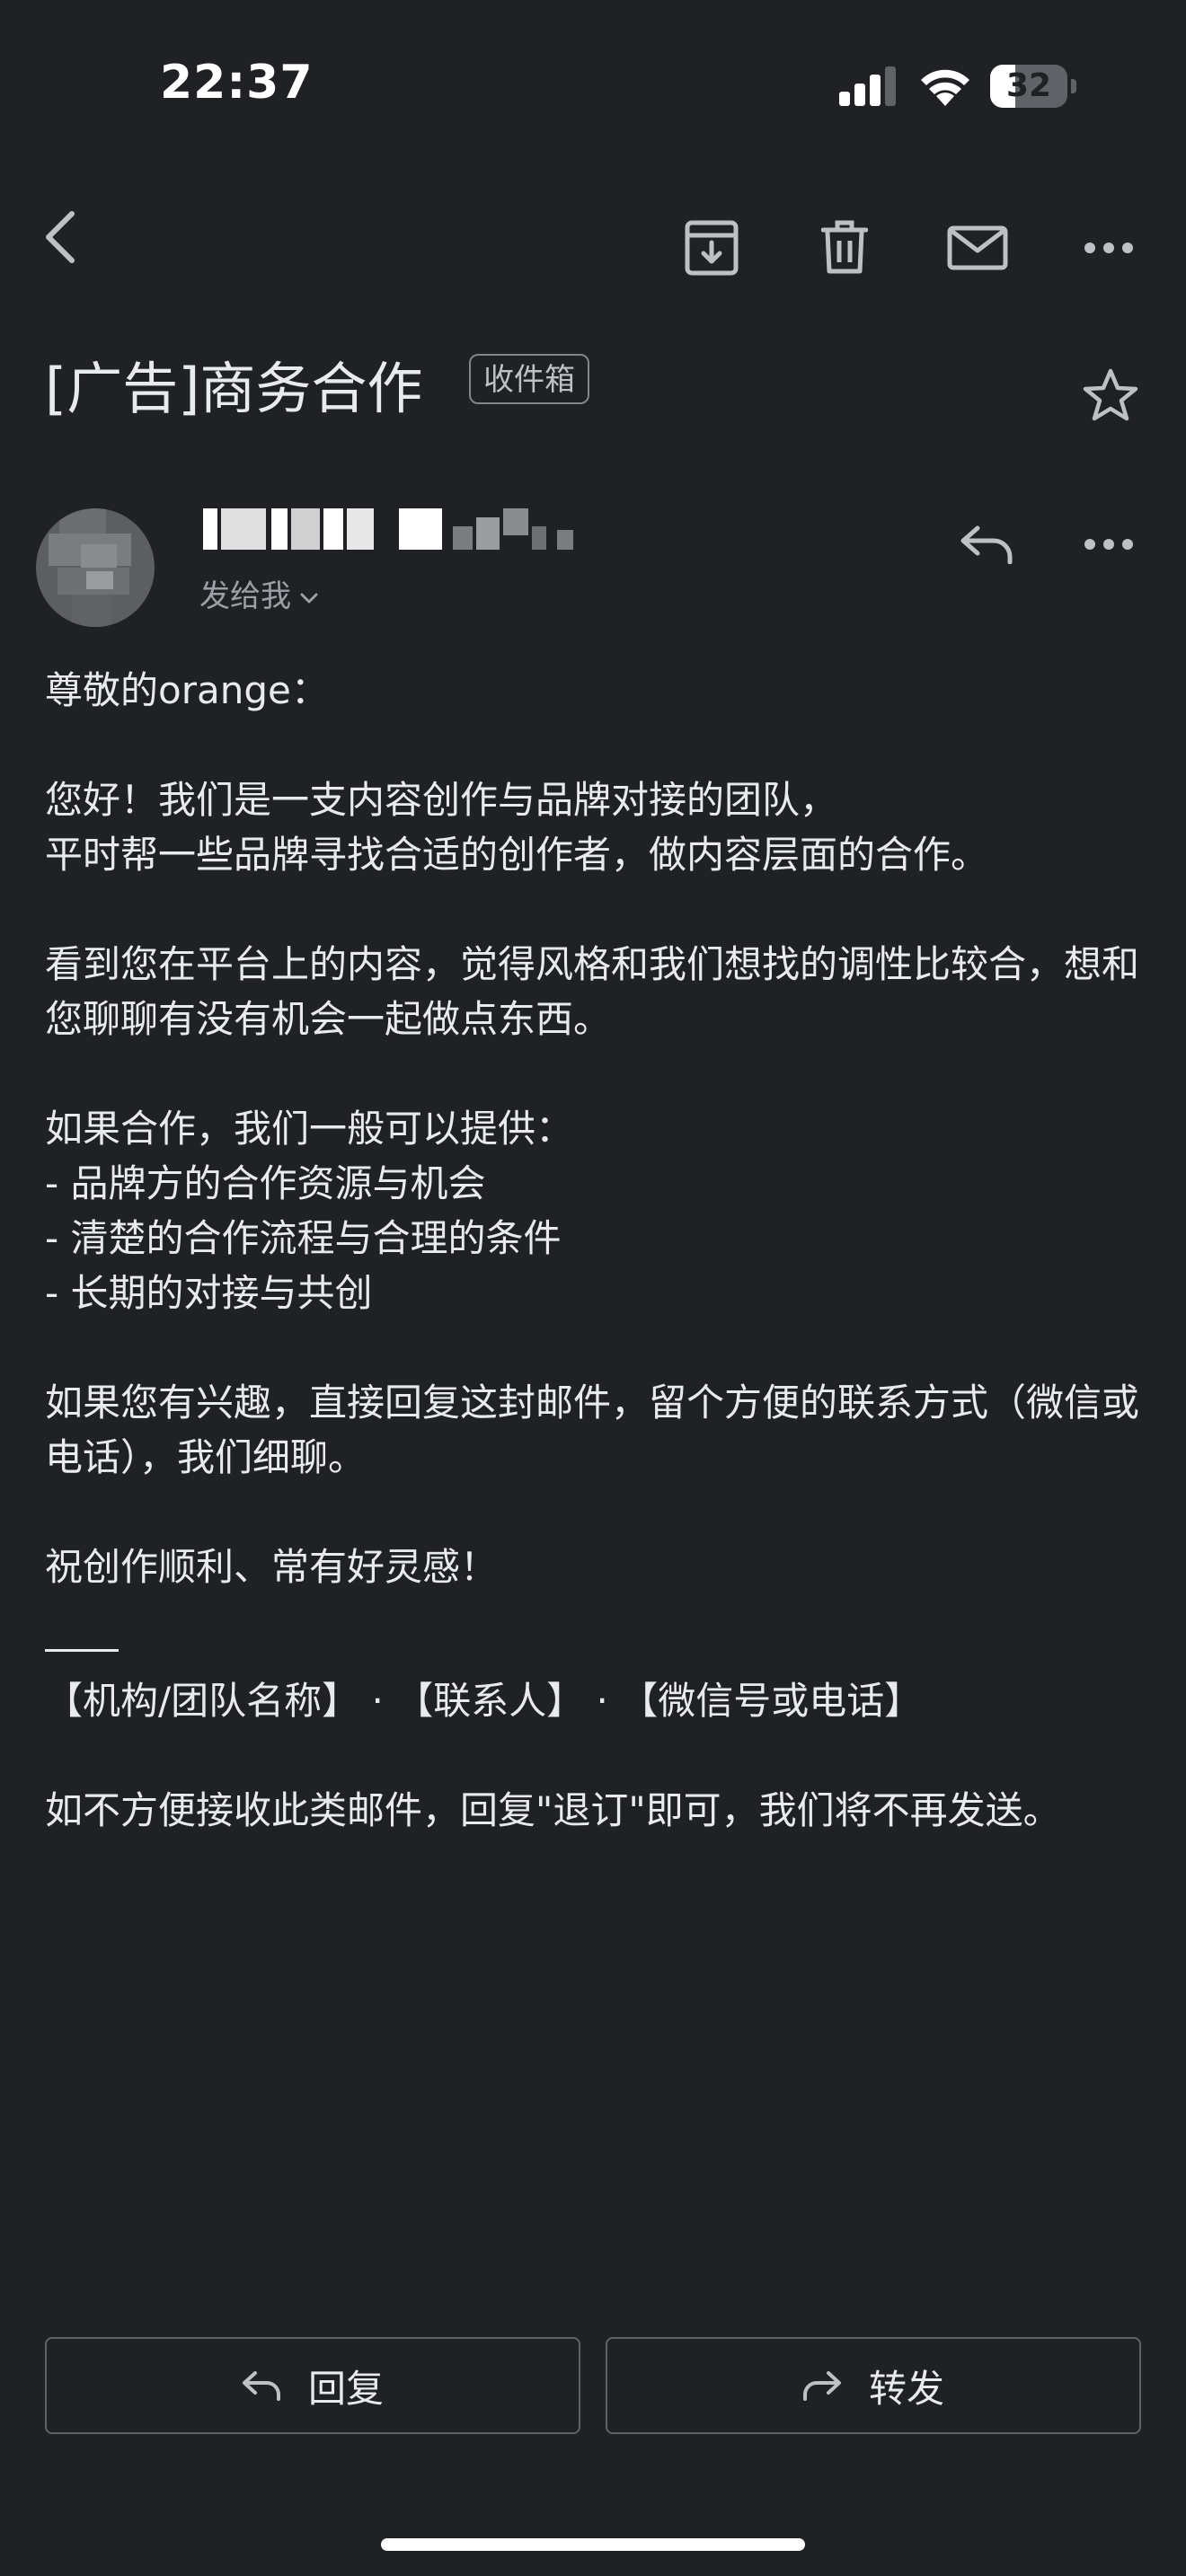 This screenshot has width=1186, height=2576. I want to click on reply-icon-button, so click(986, 544).